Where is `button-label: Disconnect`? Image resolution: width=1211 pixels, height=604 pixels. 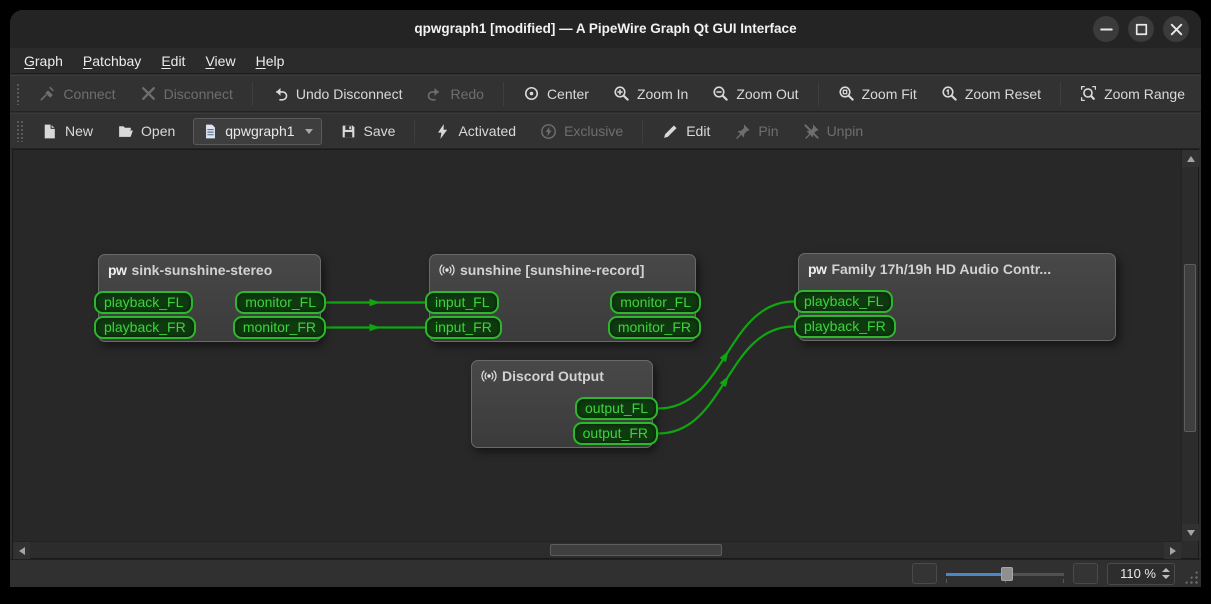
button-label: Disconnect is located at coordinates (198, 93).